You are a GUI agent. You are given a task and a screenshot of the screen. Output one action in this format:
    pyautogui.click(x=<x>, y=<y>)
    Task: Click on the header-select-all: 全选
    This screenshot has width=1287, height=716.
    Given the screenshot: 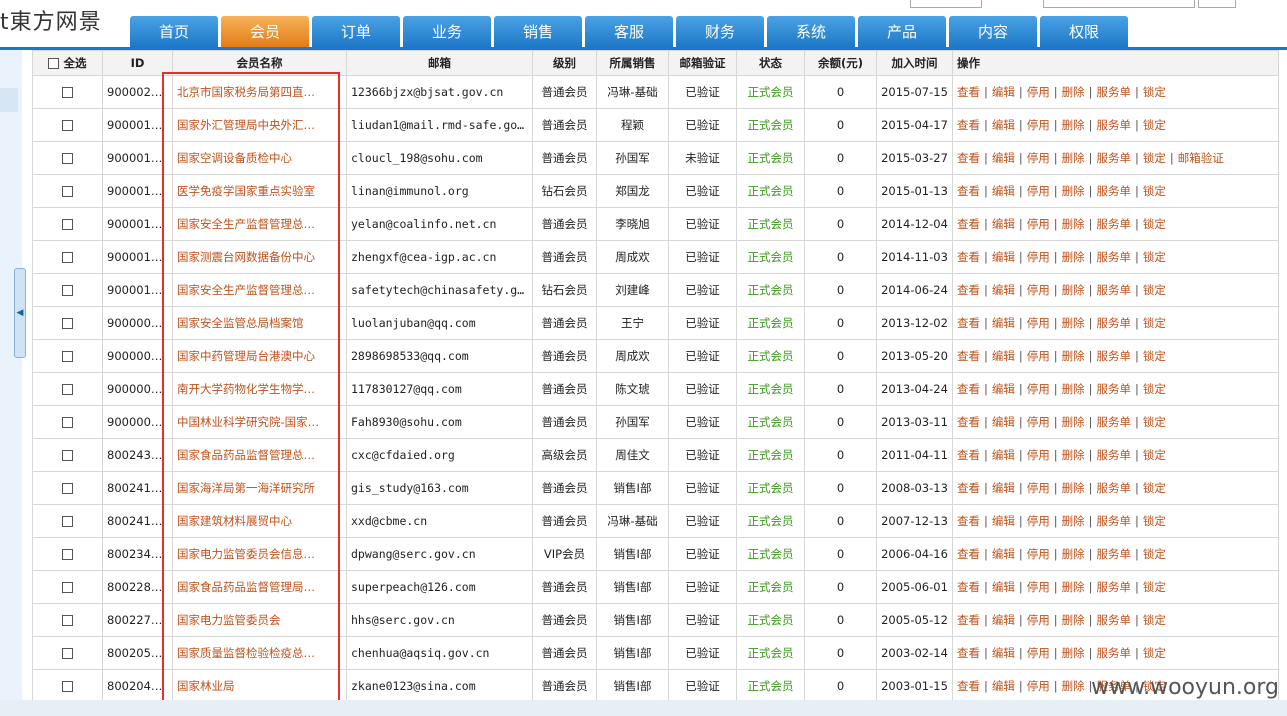 What is the action you would take?
    pyautogui.click(x=67, y=63)
    